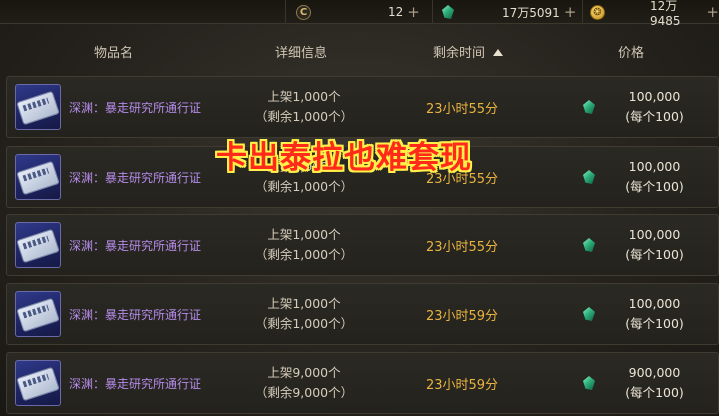 This screenshot has height=416, width=719. What do you see at coordinates (531, 12) in the screenshot?
I see `gem-amount: 17万5091` at bounding box center [531, 12].